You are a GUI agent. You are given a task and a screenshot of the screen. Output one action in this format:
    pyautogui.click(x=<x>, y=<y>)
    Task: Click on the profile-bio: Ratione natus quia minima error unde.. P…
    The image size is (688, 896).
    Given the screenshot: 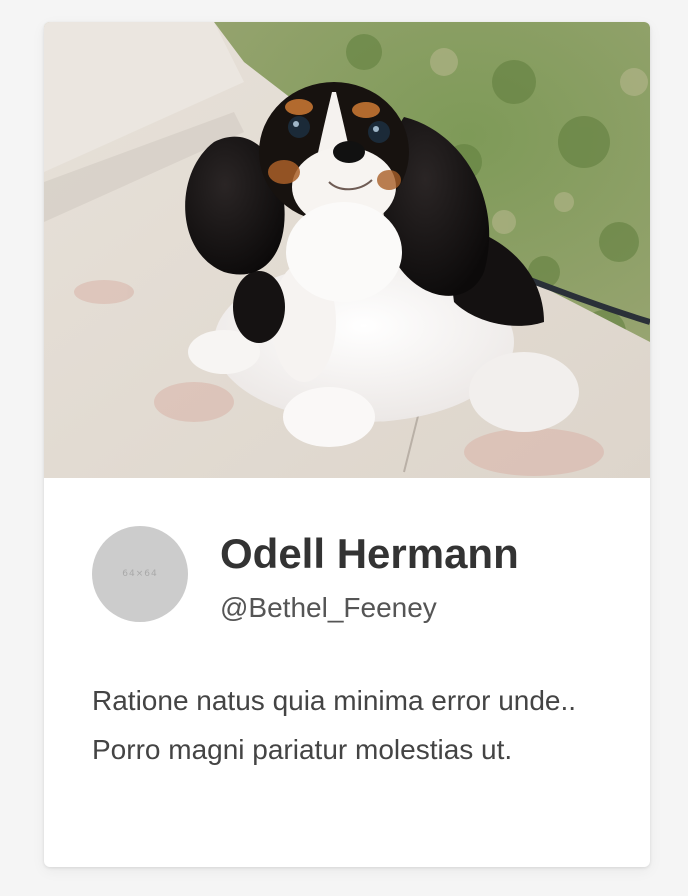 What is the action you would take?
    pyautogui.click(x=334, y=725)
    